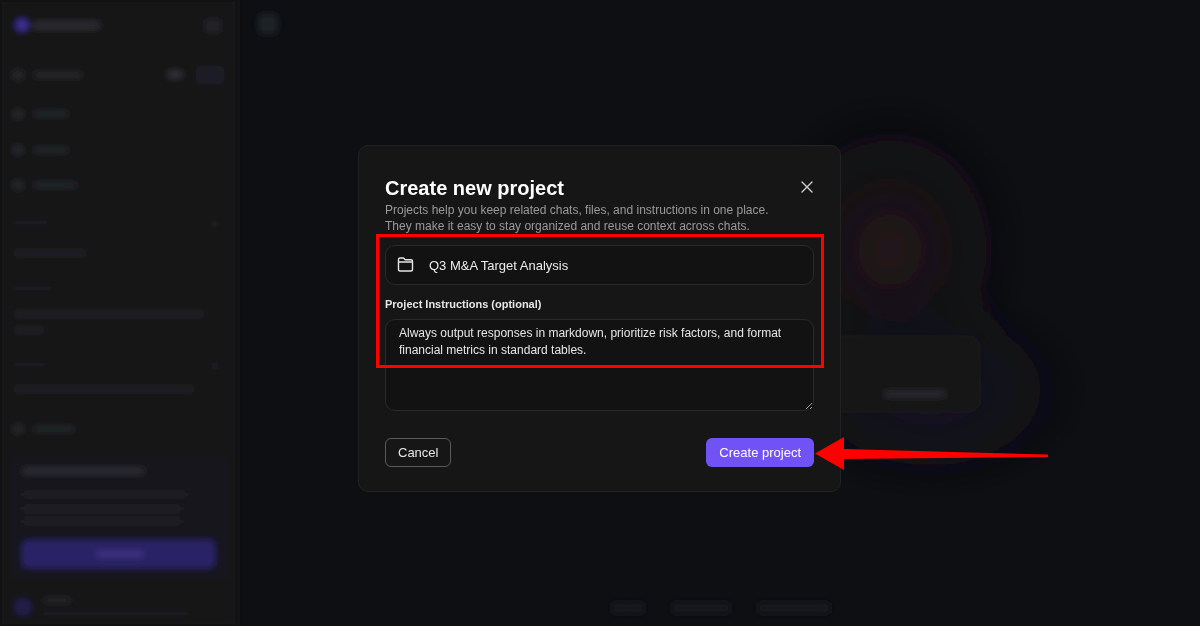 This screenshot has height=626, width=1200. I want to click on close-button, so click(807, 187).